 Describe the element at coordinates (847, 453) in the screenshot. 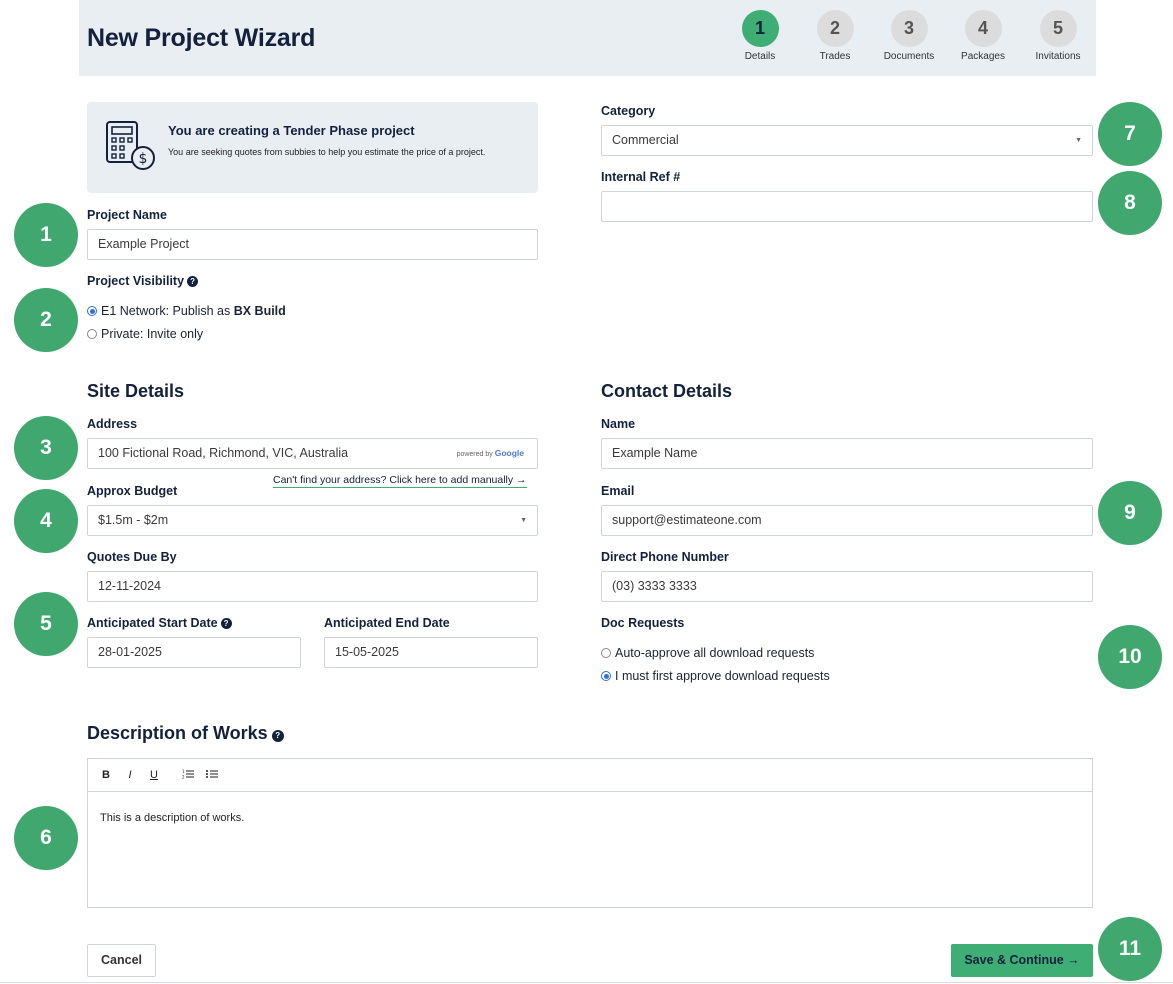

I see `contact-name-input: Example Name` at that location.